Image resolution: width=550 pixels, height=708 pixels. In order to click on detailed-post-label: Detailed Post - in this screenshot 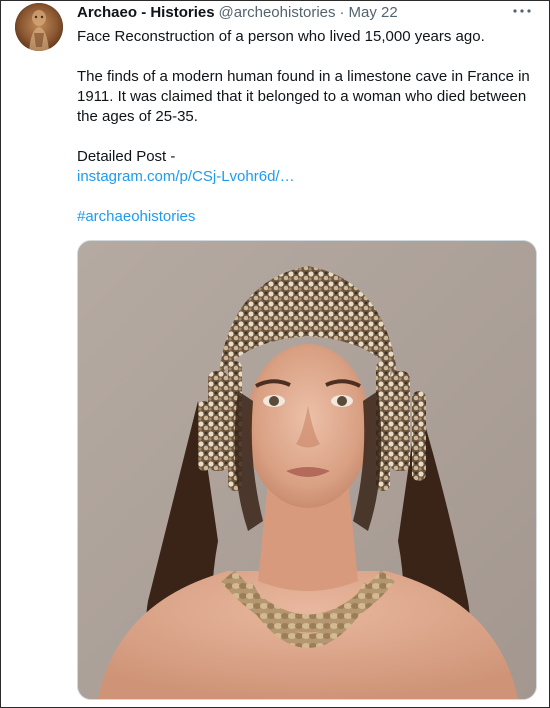, I will do `click(126, 156)`.